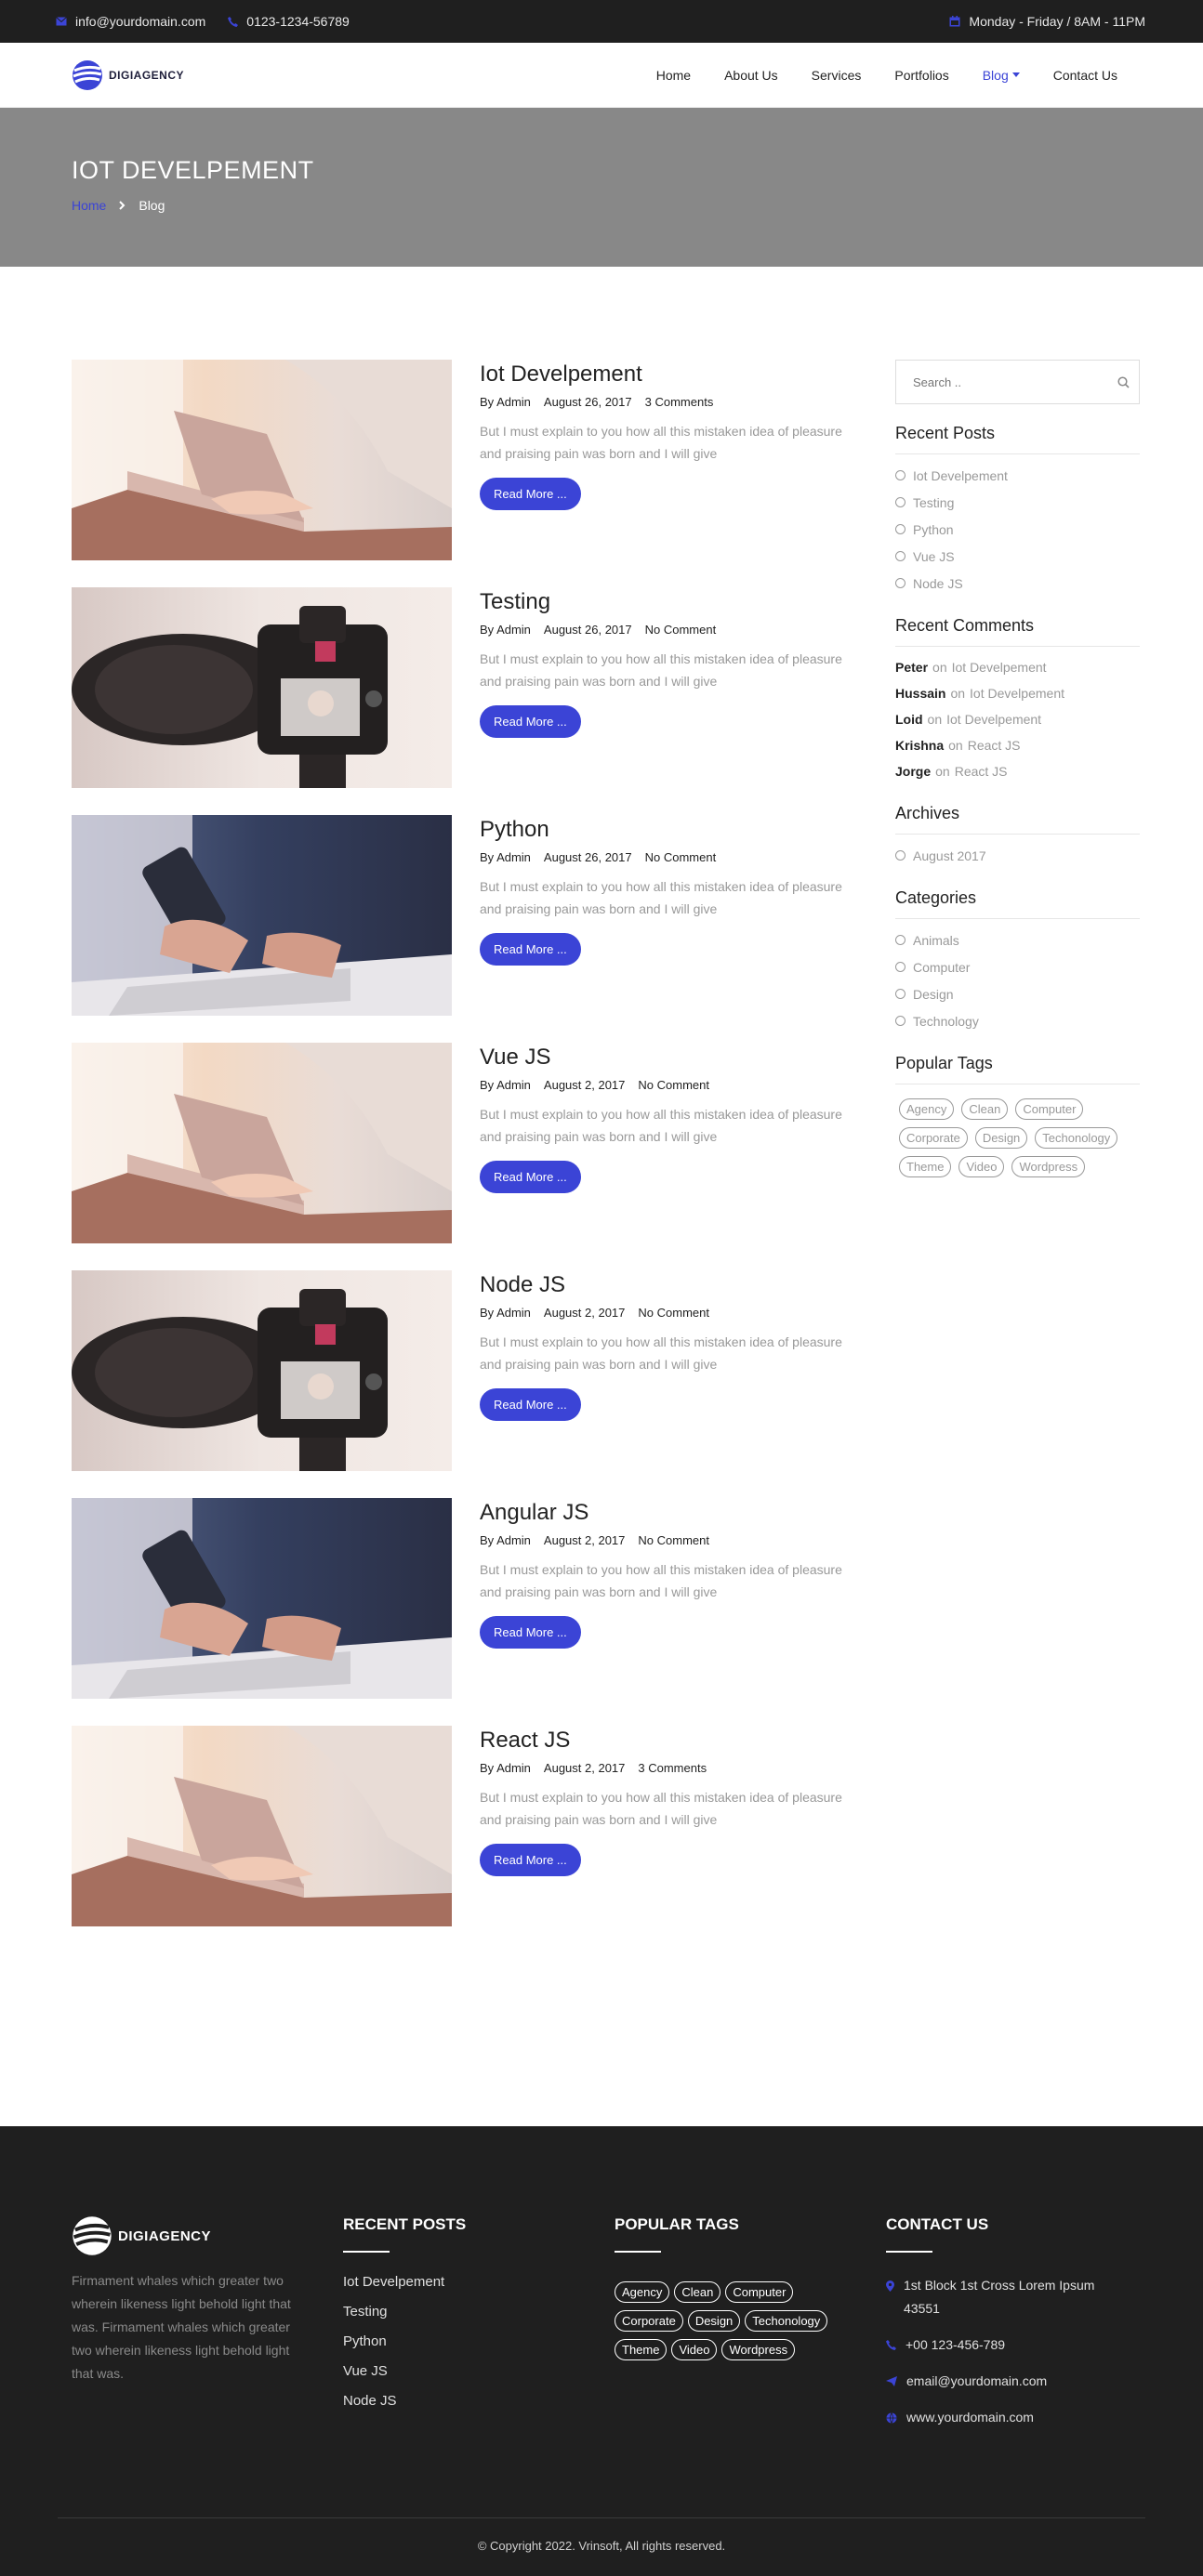 The width and height of the screenshot is (1203, 2576). I want to click on post-title: Testing, so click(670, 602).